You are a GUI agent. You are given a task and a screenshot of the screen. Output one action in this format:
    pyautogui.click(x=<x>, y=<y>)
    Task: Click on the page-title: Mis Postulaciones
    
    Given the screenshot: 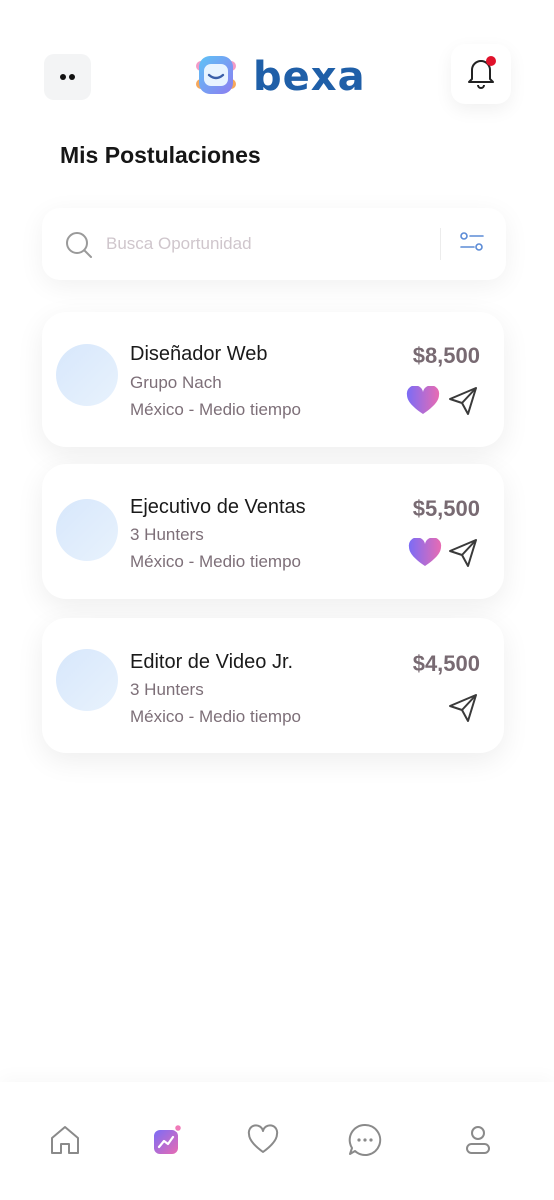 What is the action you would take?
    pyautogui.click(x=160, y=155)
    